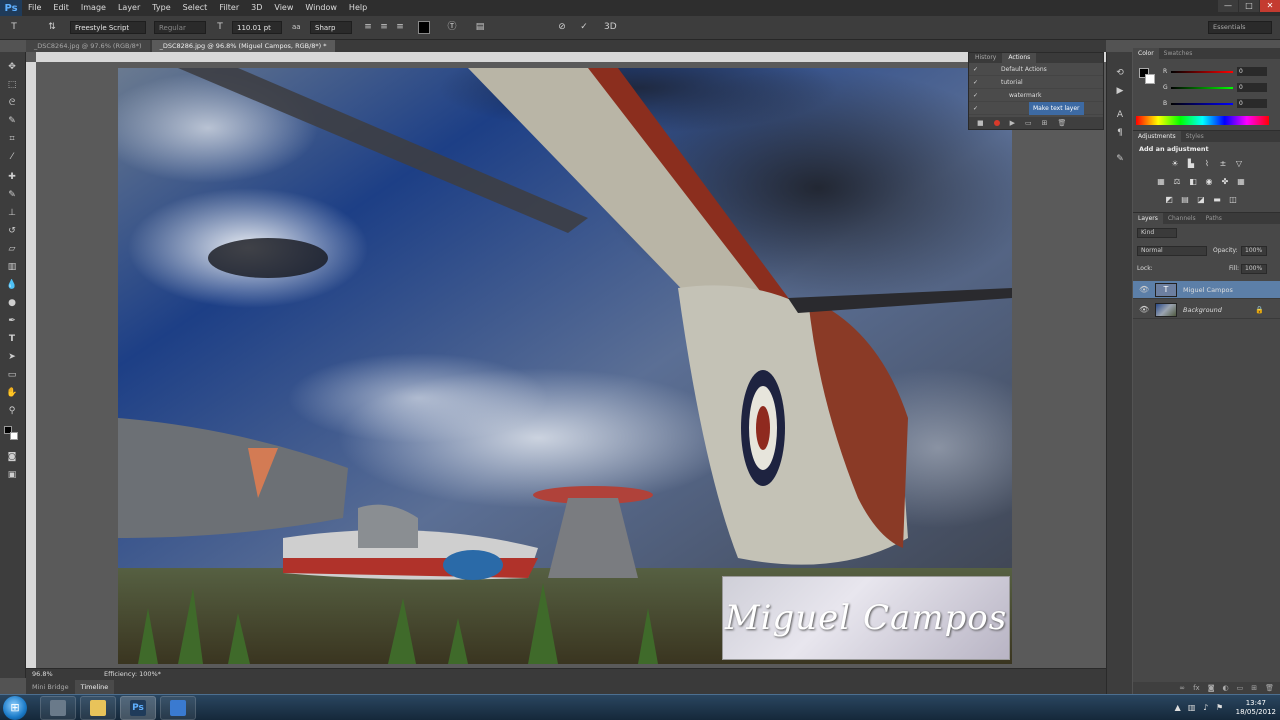 This screenshot has width=1280, height=720. What do you see at coordinates (1019, 58) in the screenshot?
I see `tab-actions: Actions` at bounding box center [1019, 58].